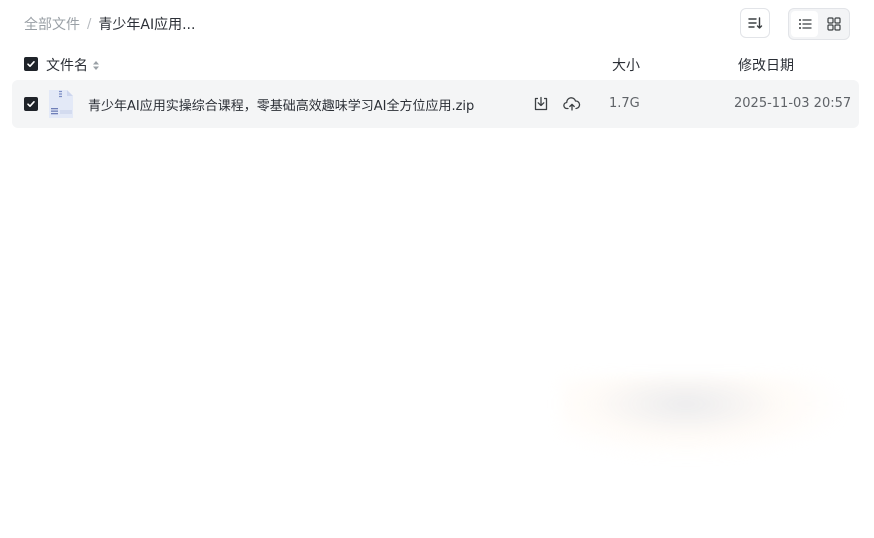  I want to click on sort-arrows-icon, so click(96, 65).